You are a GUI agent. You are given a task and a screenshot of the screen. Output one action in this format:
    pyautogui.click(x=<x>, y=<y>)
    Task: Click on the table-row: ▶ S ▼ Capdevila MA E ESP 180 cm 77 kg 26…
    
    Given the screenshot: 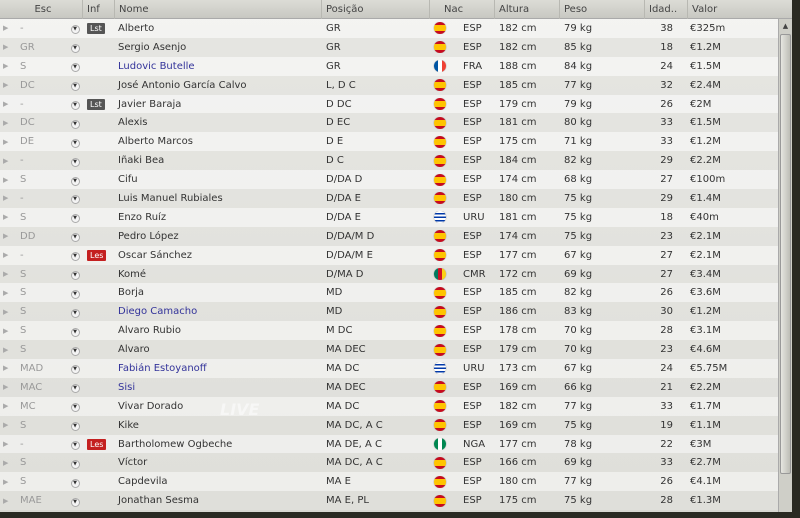 What is the action you would take?
    pyautogui.click(x=389, y=482)
    